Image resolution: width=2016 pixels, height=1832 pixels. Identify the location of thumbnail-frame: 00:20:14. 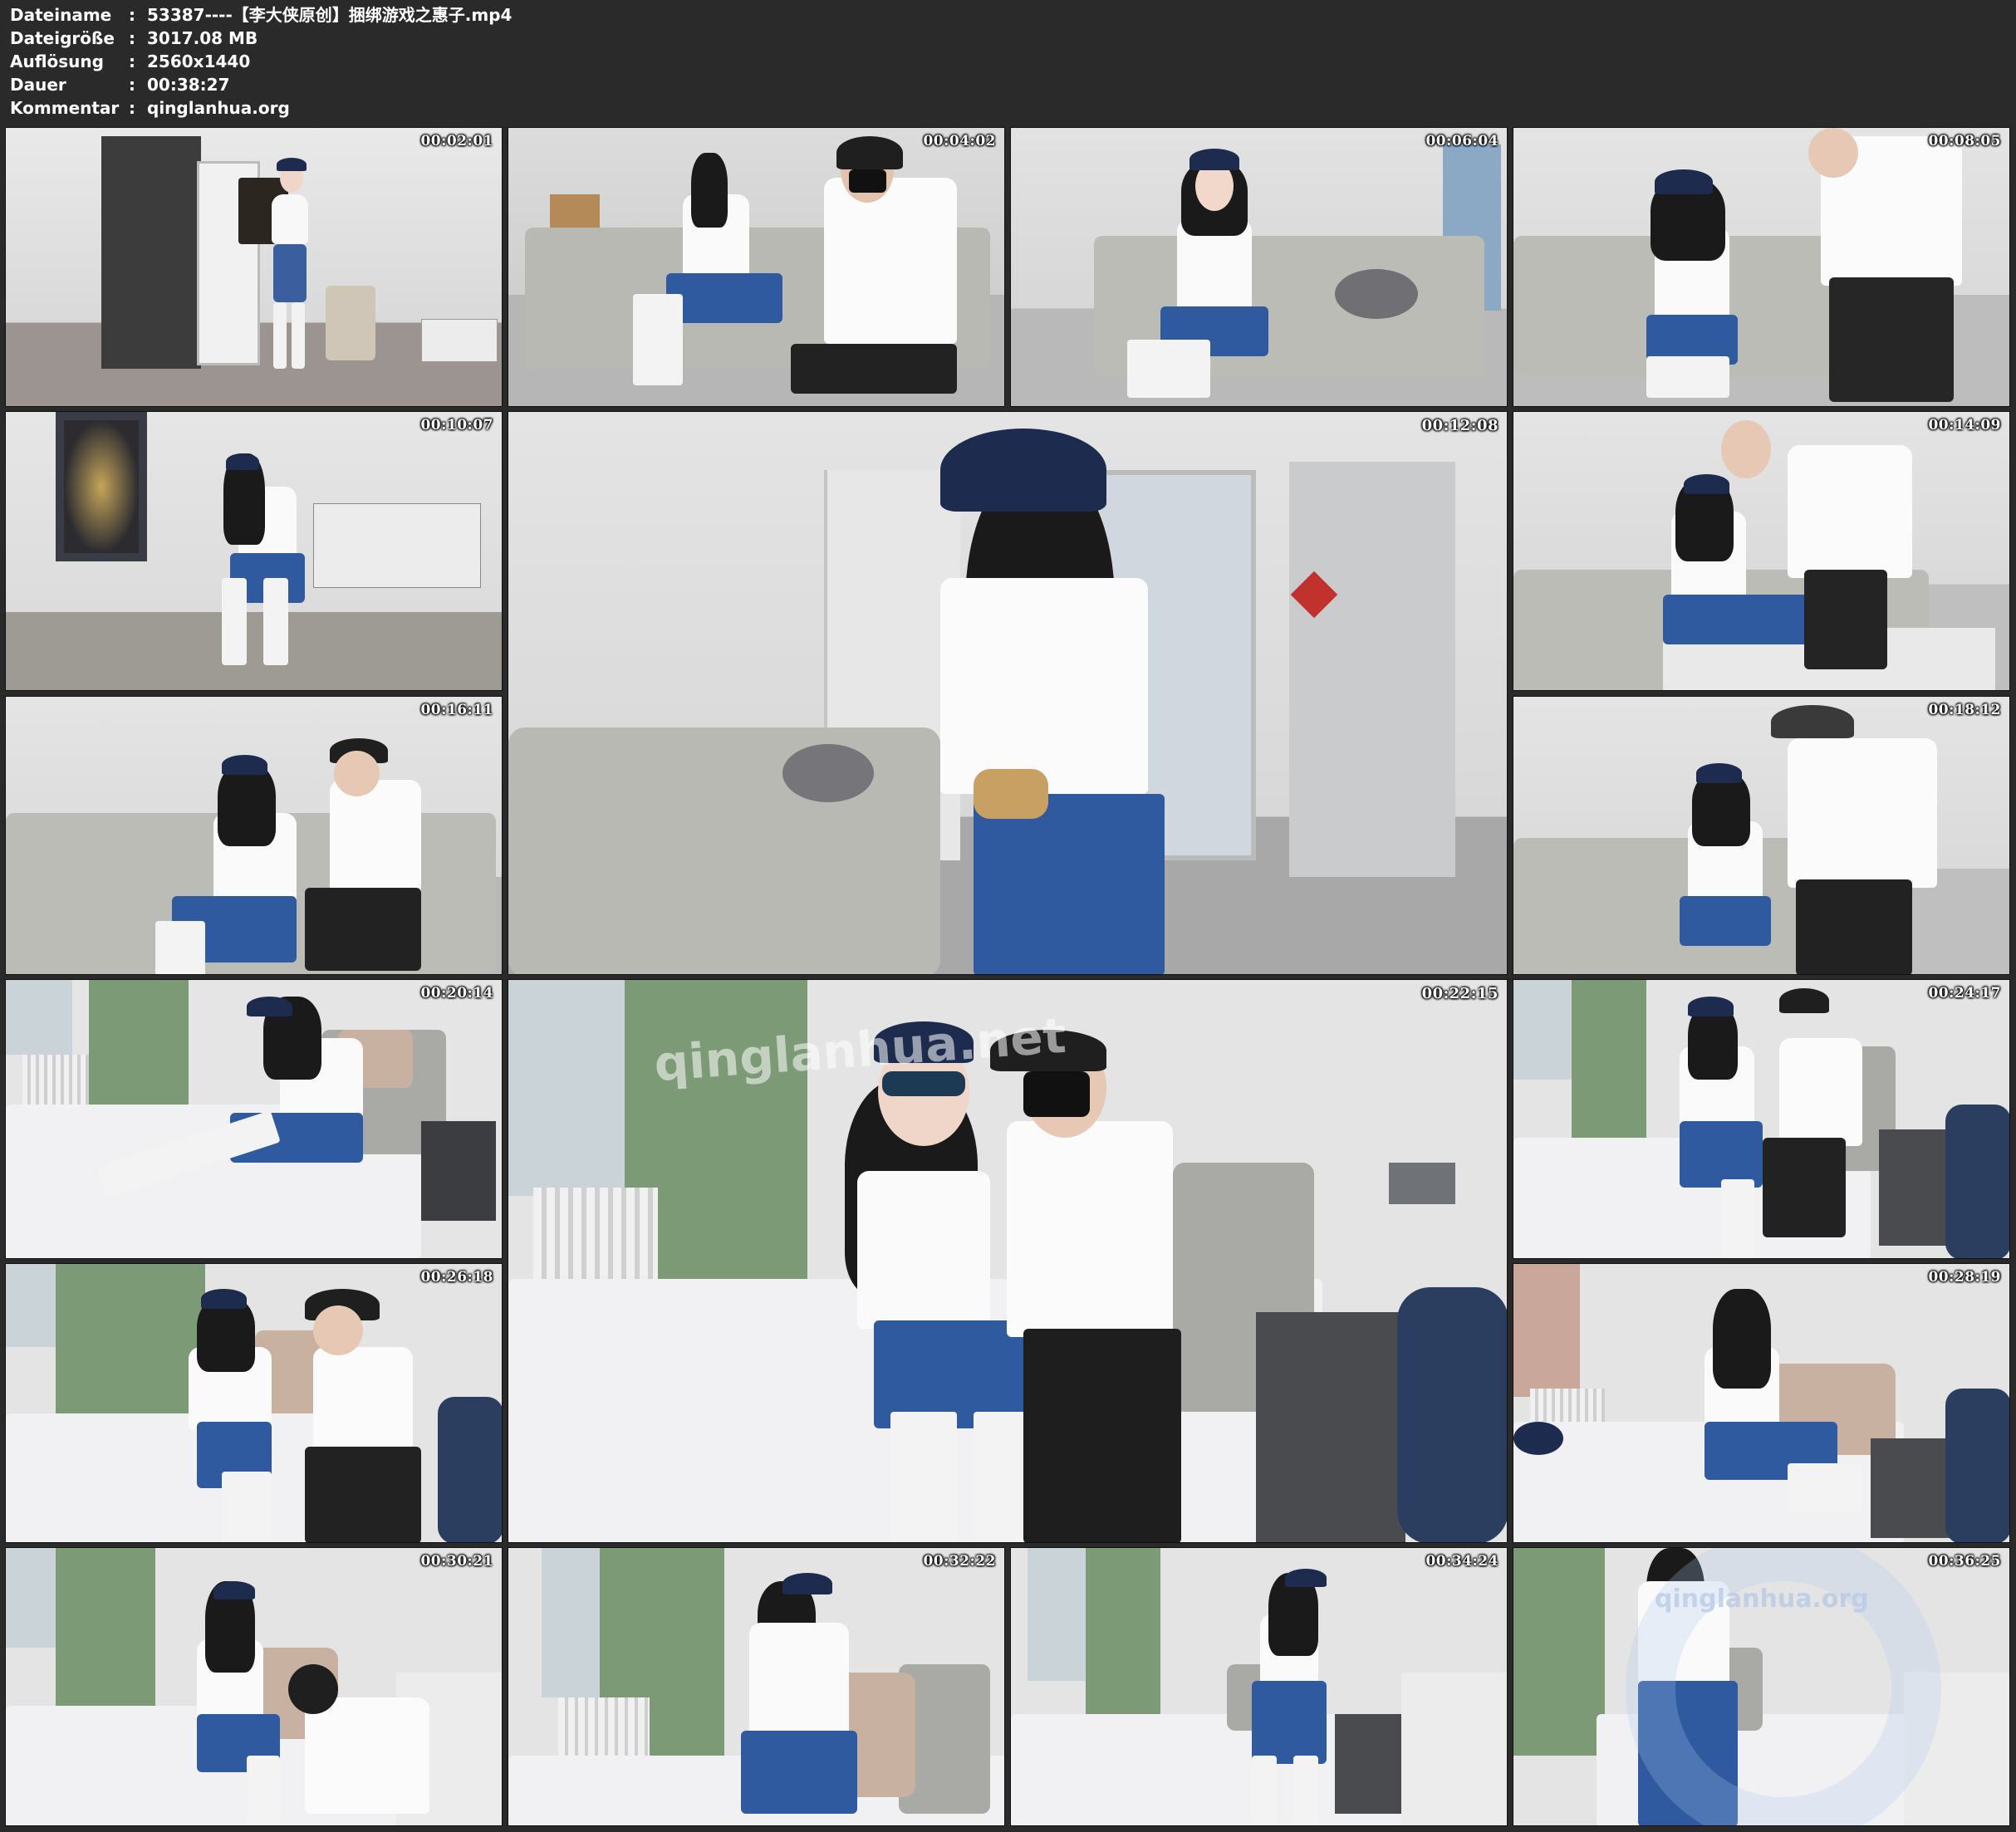
(254, 1119).